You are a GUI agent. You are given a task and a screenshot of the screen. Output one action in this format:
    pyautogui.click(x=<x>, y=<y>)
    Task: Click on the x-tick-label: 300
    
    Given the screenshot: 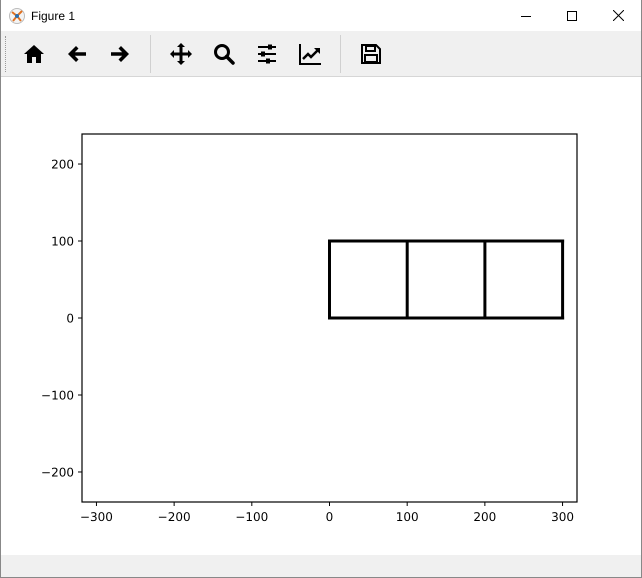 What is the action you would take?
    pyautogui.click(x=562, y=517)
    